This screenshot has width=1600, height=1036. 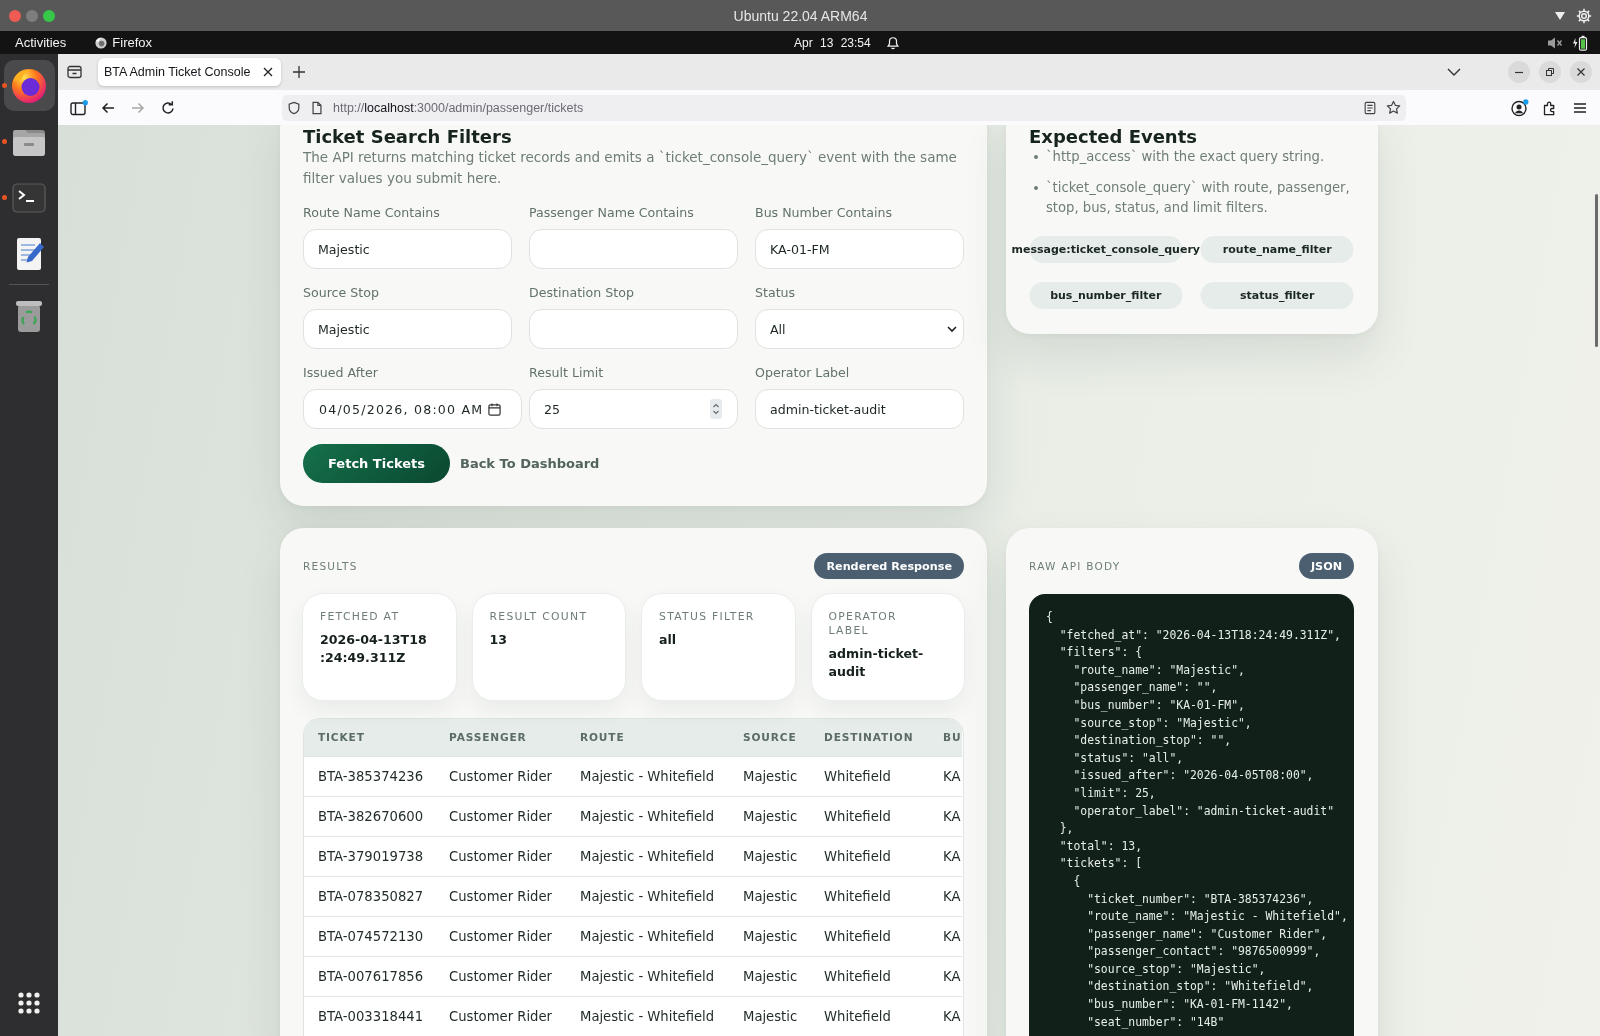 I want to click on browser-tab: BTA Admin Ticket Console, so click(x=189, y=72).